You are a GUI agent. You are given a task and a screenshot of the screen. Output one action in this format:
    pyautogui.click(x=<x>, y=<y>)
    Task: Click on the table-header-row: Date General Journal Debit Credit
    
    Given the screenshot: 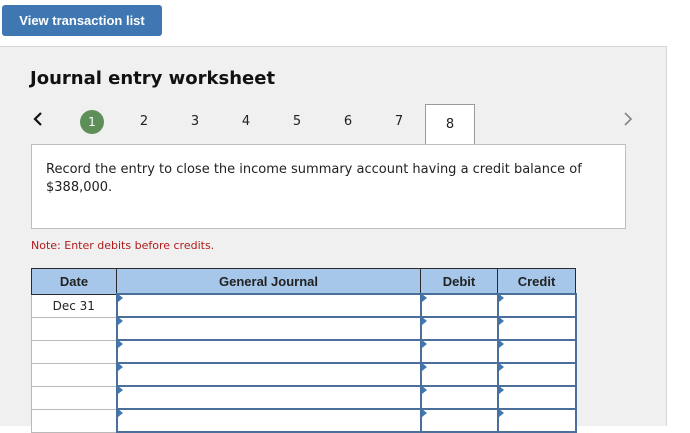 What is the action you would take?
    pyautogui.click(x=303, y=281)
    